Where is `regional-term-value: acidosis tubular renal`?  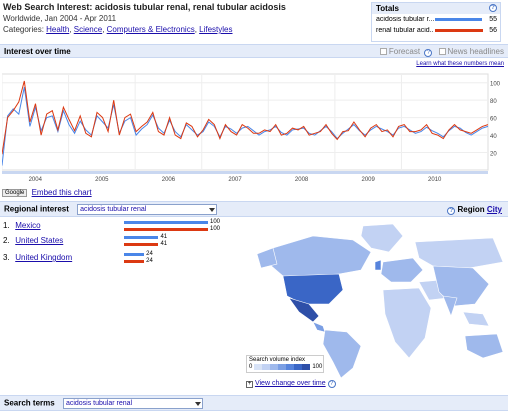 regional-term-value: acidosis tubular renal is located at coordinates (113, 209).